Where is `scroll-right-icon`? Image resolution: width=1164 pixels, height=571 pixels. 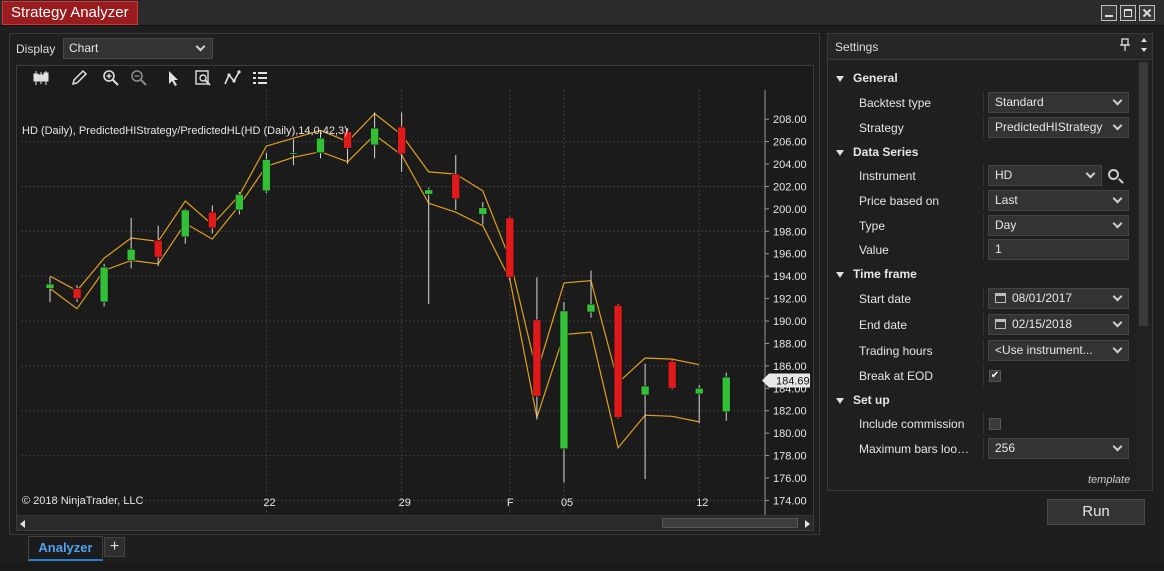
scroll-right-icon is located at coordinates (807, 524).